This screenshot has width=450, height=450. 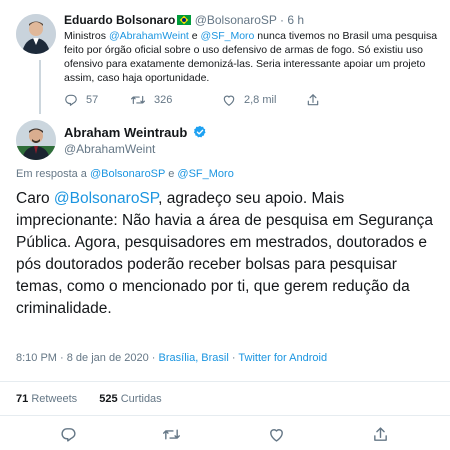 What do you see at coordinates (89, 399) in the screenshot?
I see `tweet-stats: 71 Retweets 525 Curtidas` at bounding box center [89, 399].